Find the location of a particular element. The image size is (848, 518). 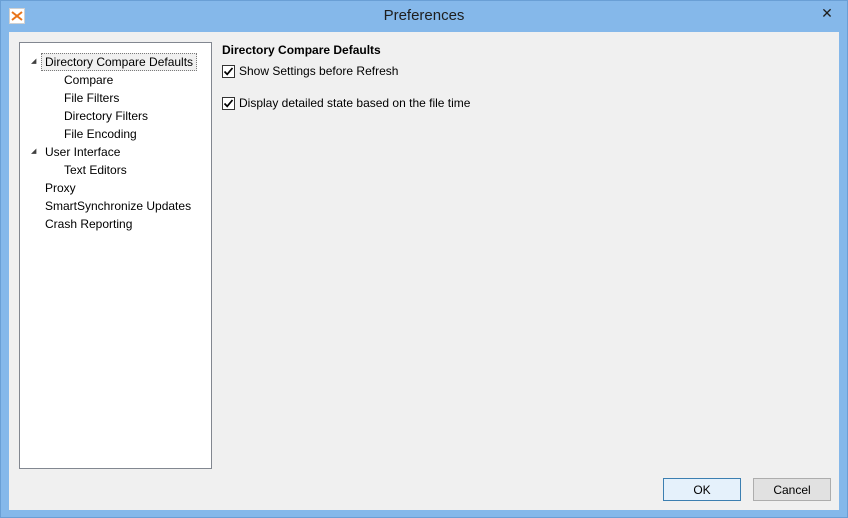

tree-item-label: Directory Compare Defaults is located at coordinates (119, 62).